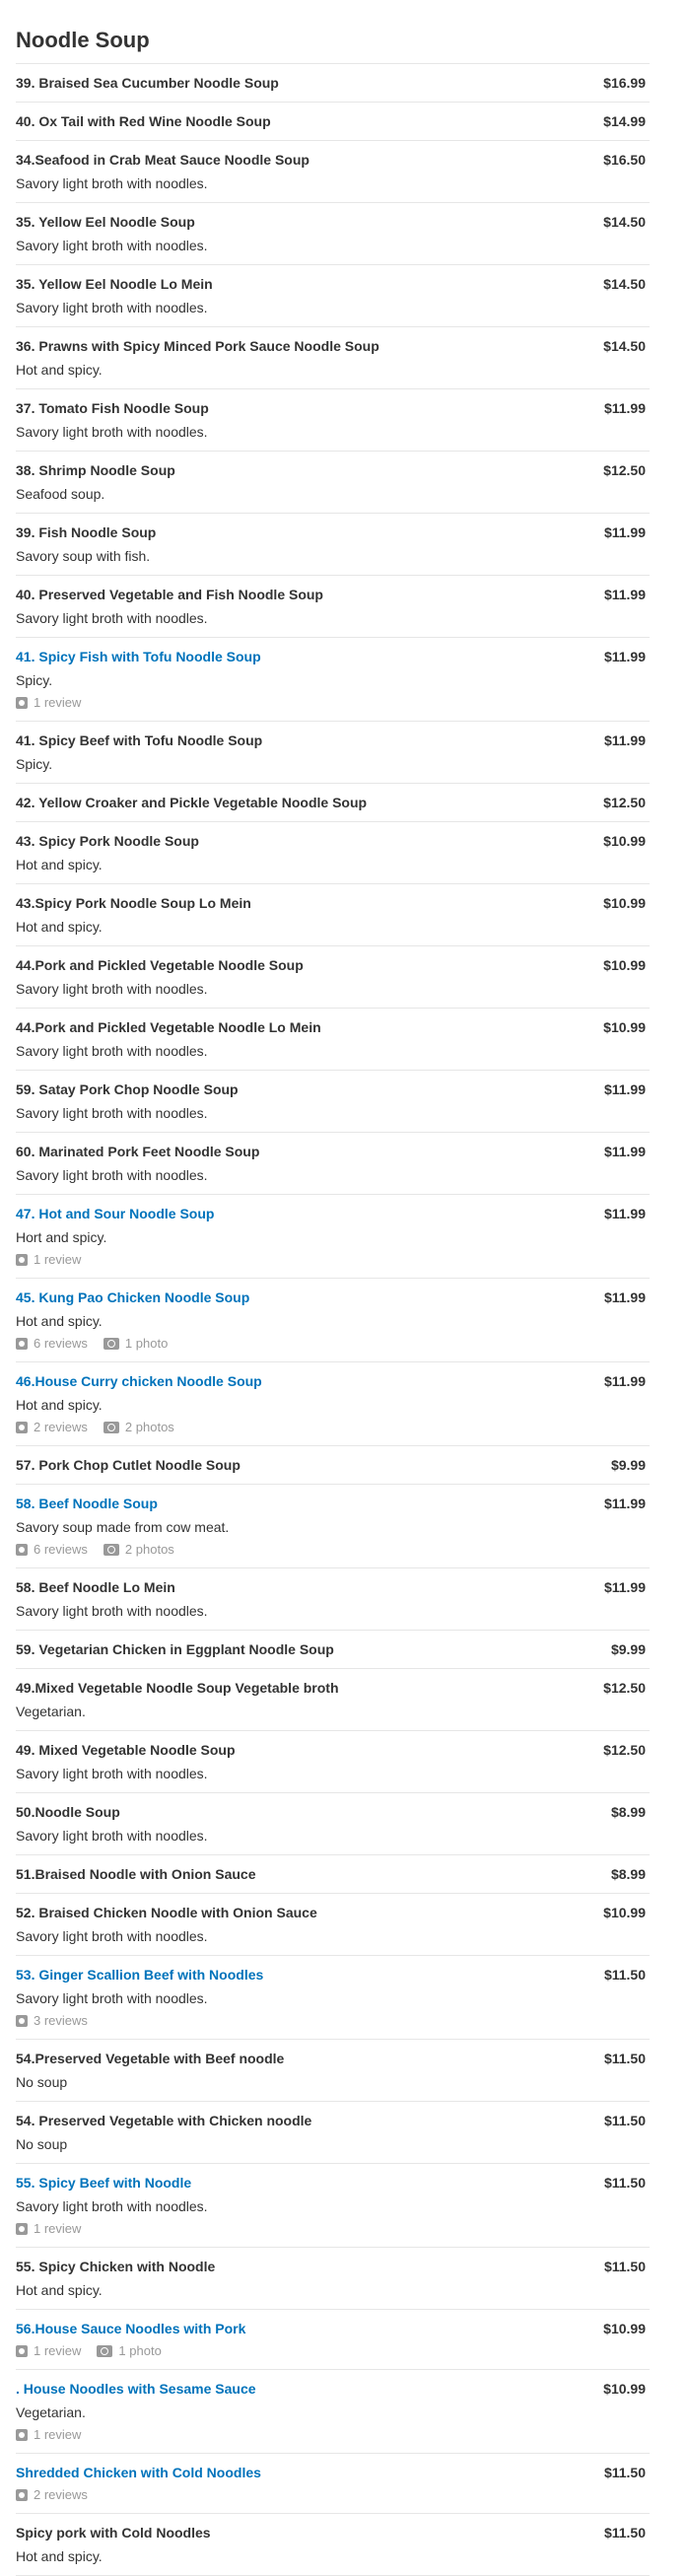 The width and height of the screenshot is (689, 2576). I want to click on photo-count: 2 photos, so click(149, 1427).